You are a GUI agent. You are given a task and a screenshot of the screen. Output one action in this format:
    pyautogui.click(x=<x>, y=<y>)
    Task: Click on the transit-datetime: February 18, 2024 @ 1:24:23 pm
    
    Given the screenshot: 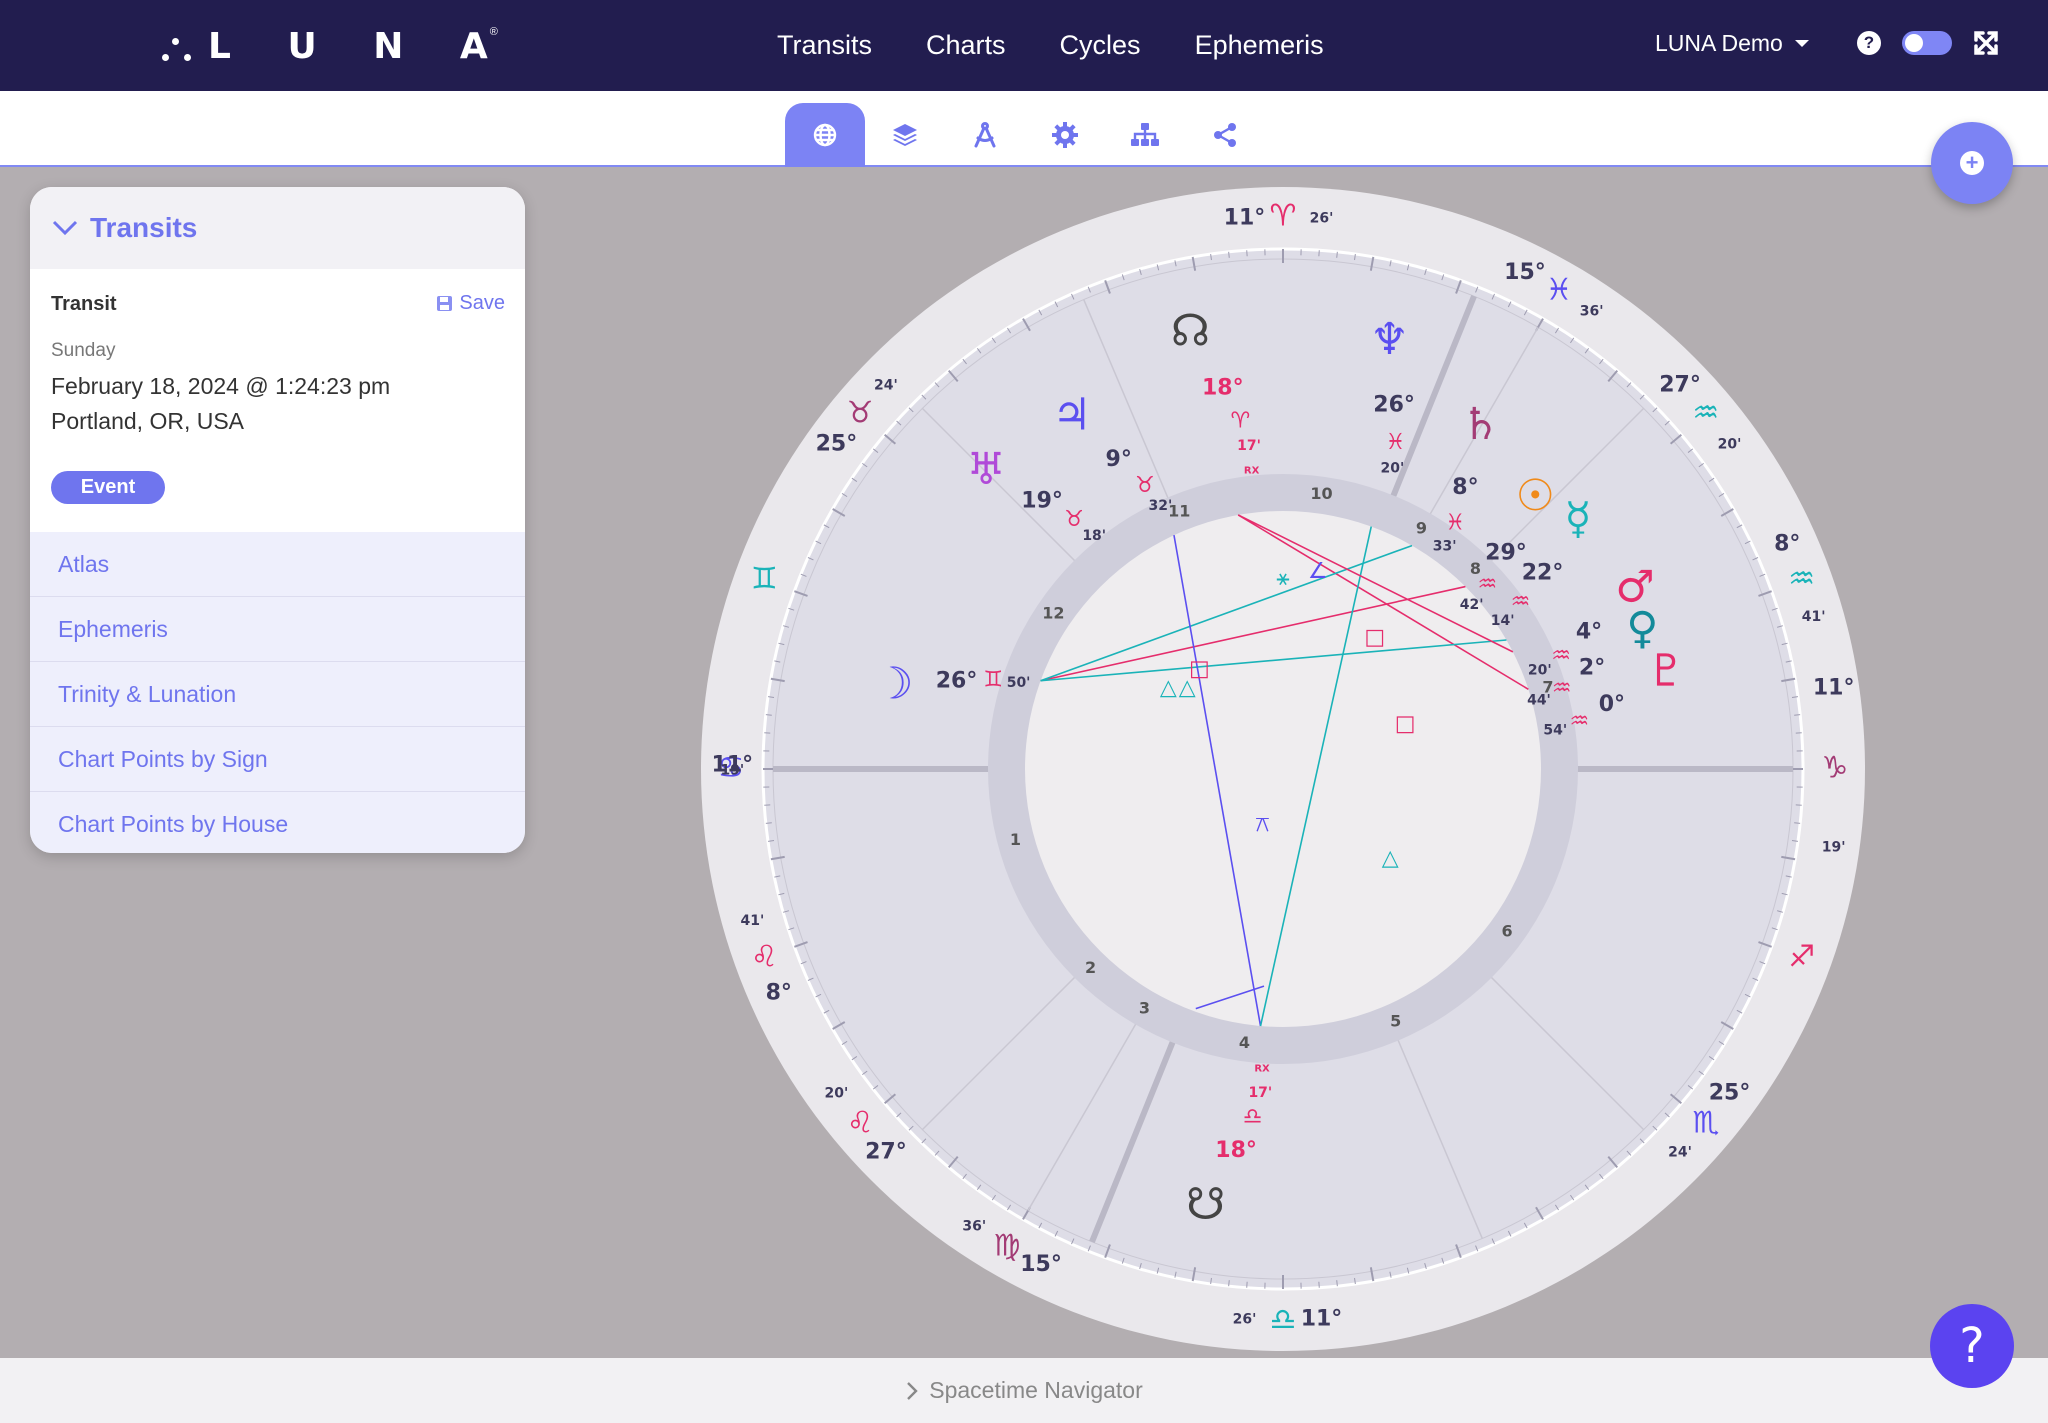 What is the action you would take?
    pyautogui.click(x=221, y=386)
    